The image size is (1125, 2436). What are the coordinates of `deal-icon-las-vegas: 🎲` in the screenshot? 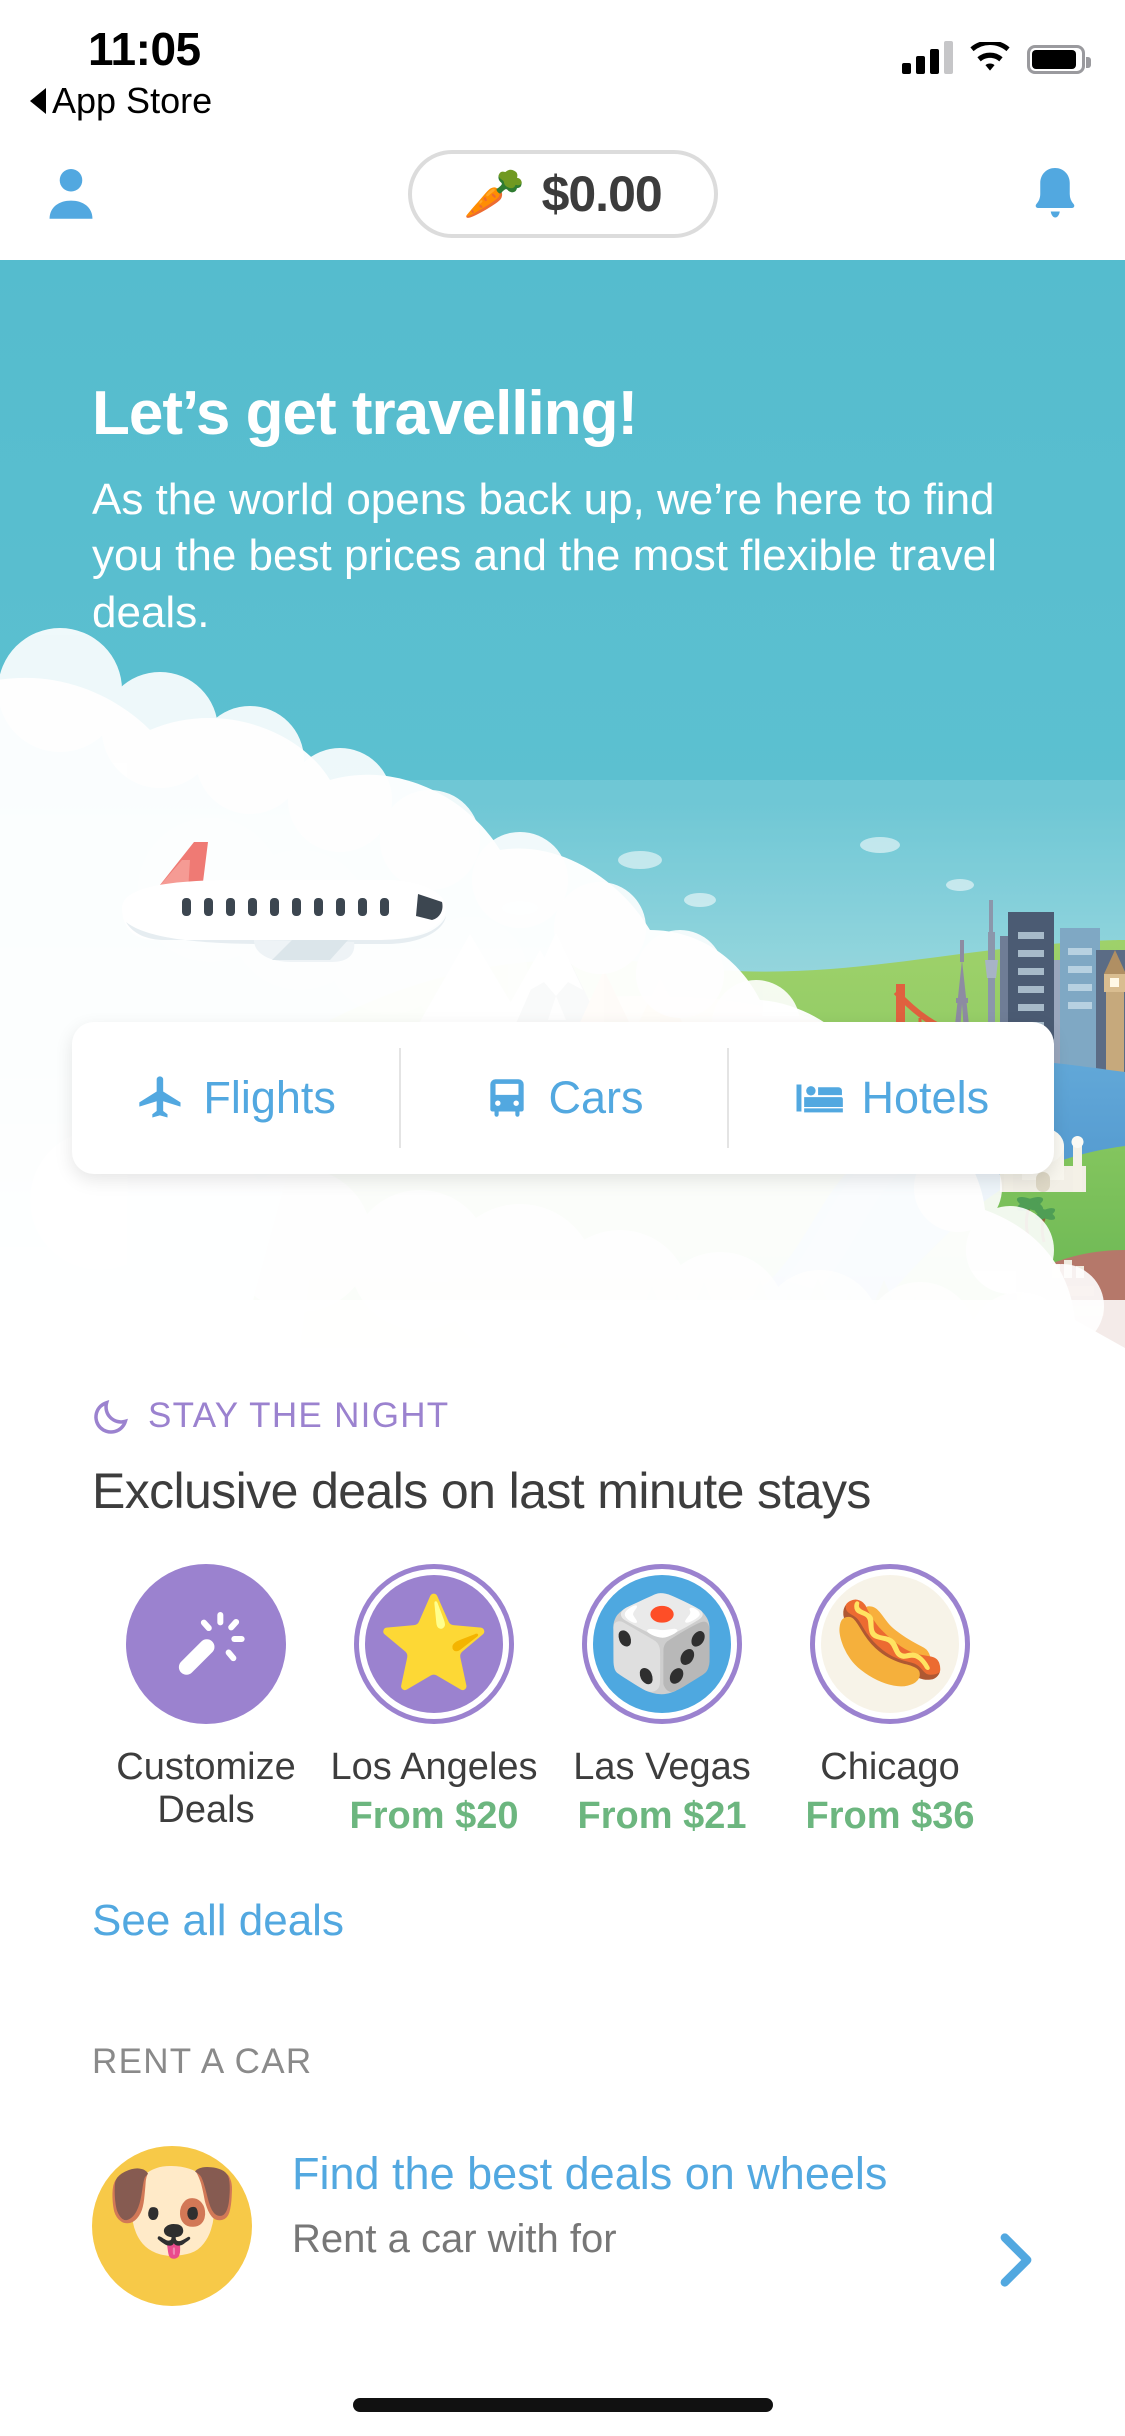 It's located at (662, 1644).